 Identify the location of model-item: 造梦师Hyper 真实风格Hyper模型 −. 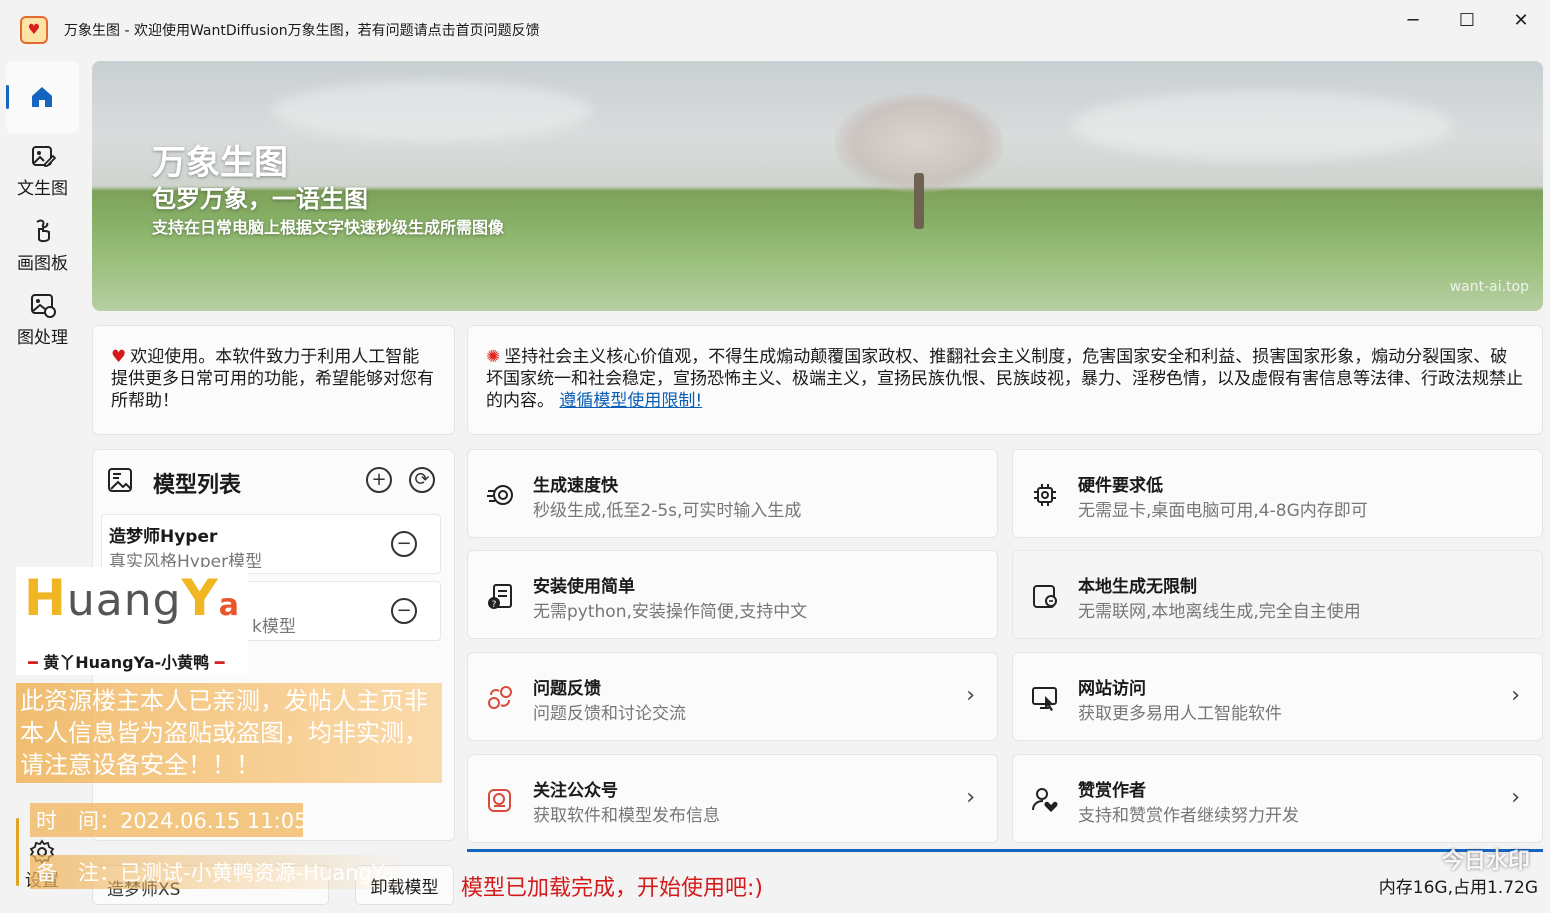
(271, 544).